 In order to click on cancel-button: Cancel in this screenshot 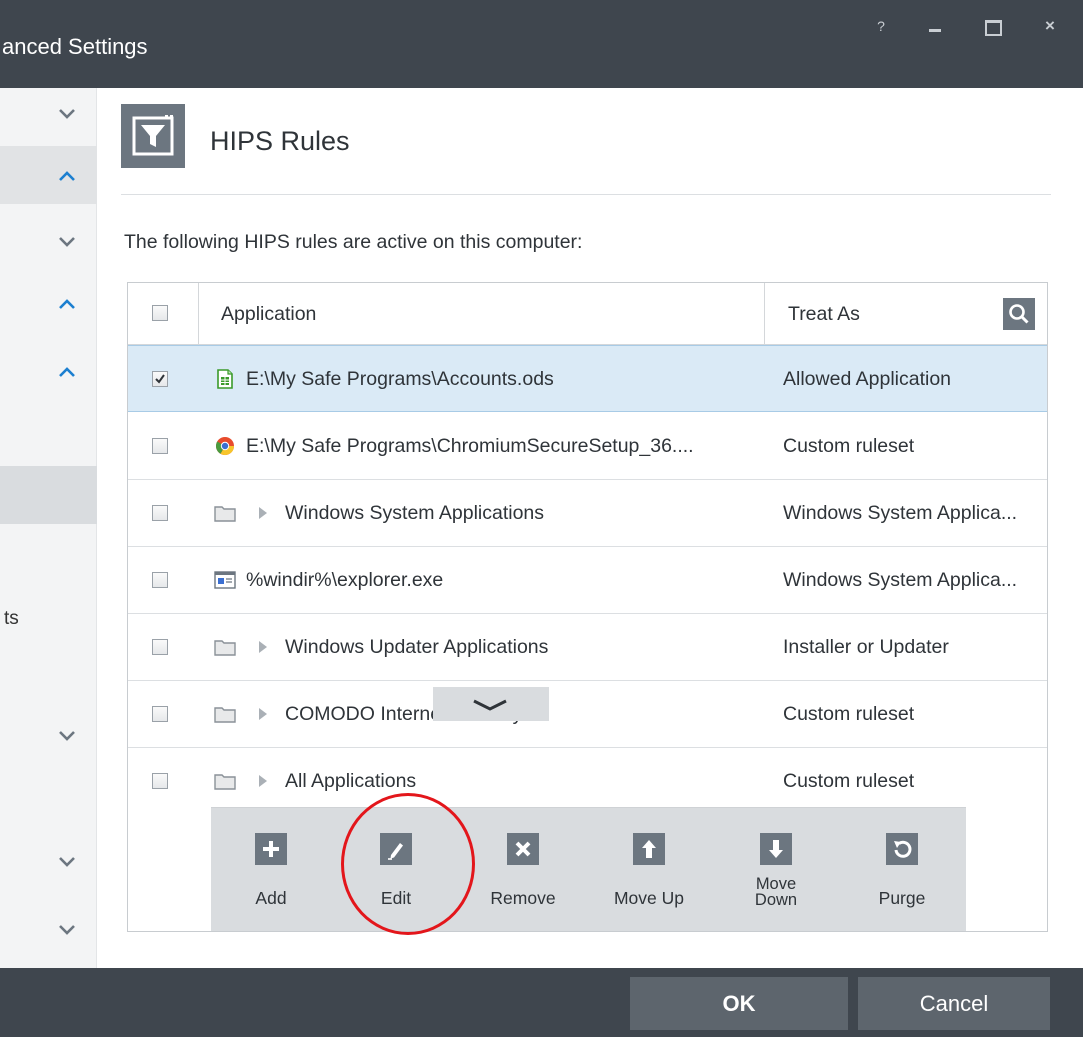, I will do `click(954, 1003)`.